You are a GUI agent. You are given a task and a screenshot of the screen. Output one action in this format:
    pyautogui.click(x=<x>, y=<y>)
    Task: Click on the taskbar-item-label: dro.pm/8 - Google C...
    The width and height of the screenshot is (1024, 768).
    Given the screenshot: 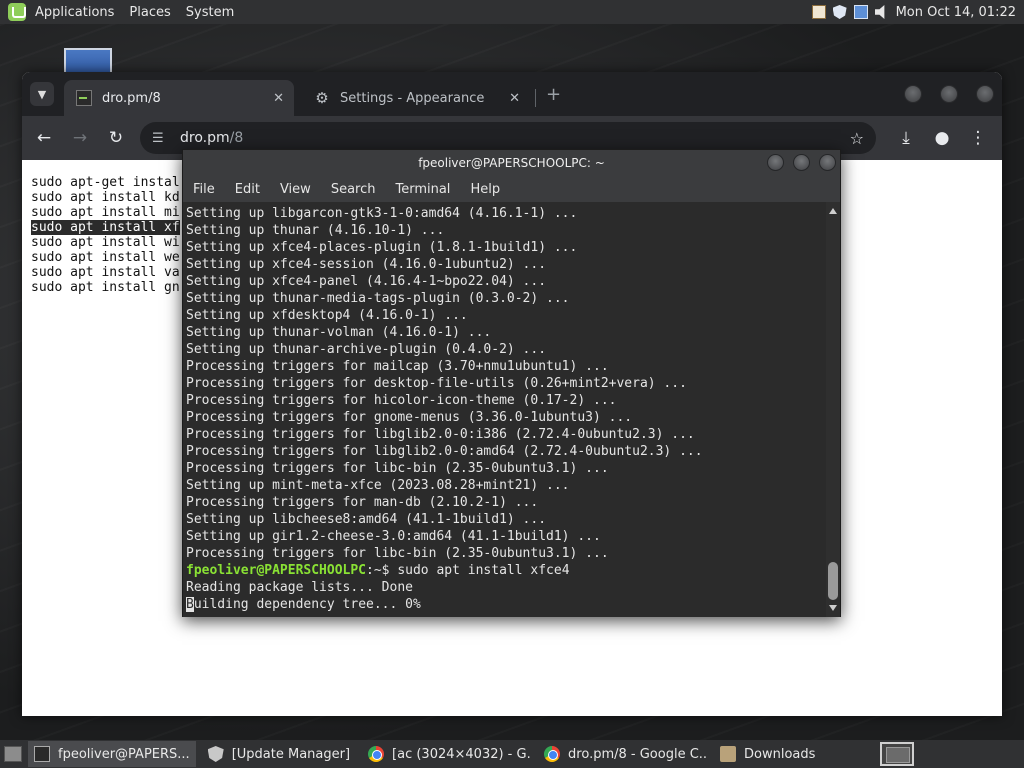 What is the action you would take?
    pyautogui.click(x=638, y=754)
    